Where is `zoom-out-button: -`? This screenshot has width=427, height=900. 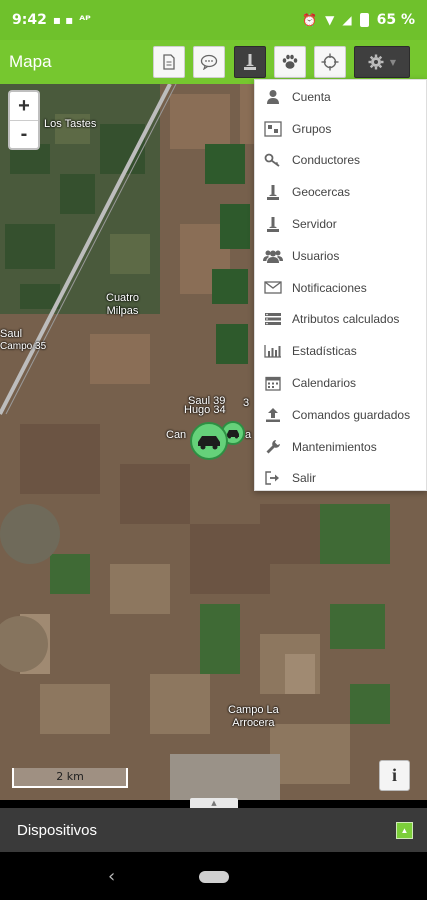
zoom-out-button: - is located at coordinates (24, 134).